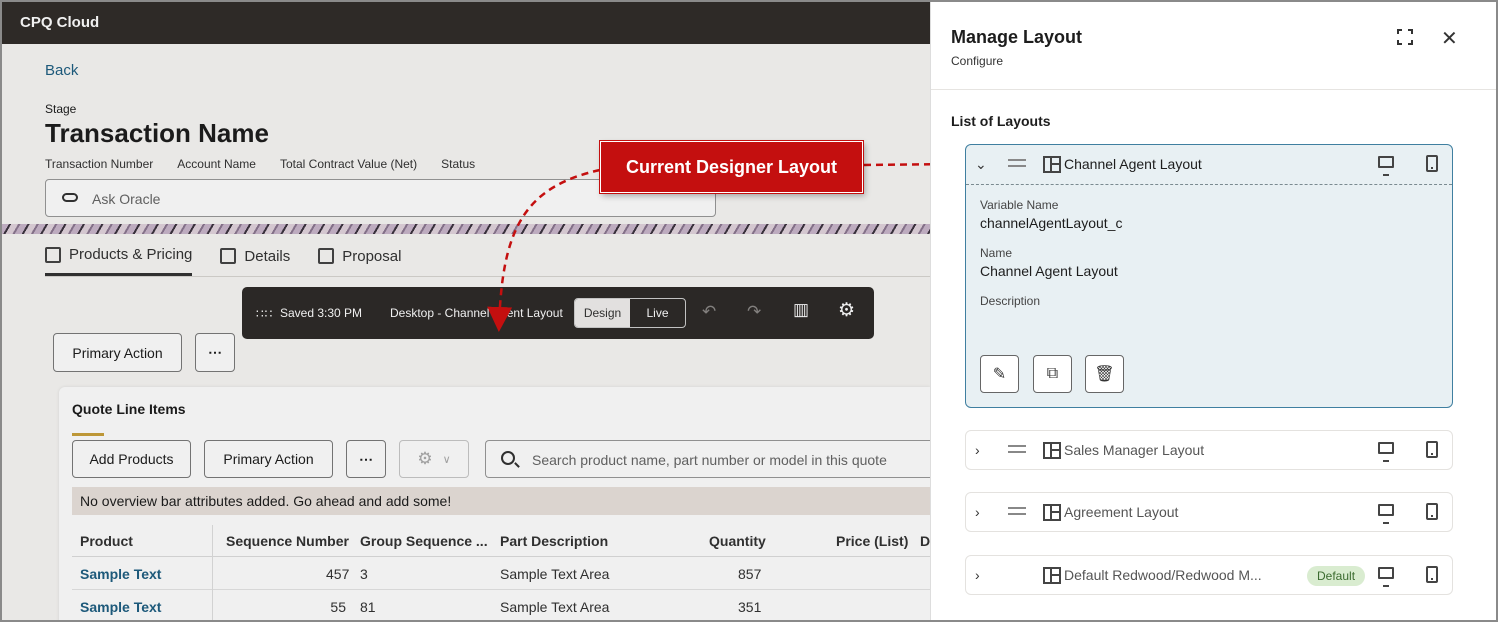 Image resolution: width=1498 pixels, height=622 pixels. I want to click on tab-label: Details, so click(267, 256).